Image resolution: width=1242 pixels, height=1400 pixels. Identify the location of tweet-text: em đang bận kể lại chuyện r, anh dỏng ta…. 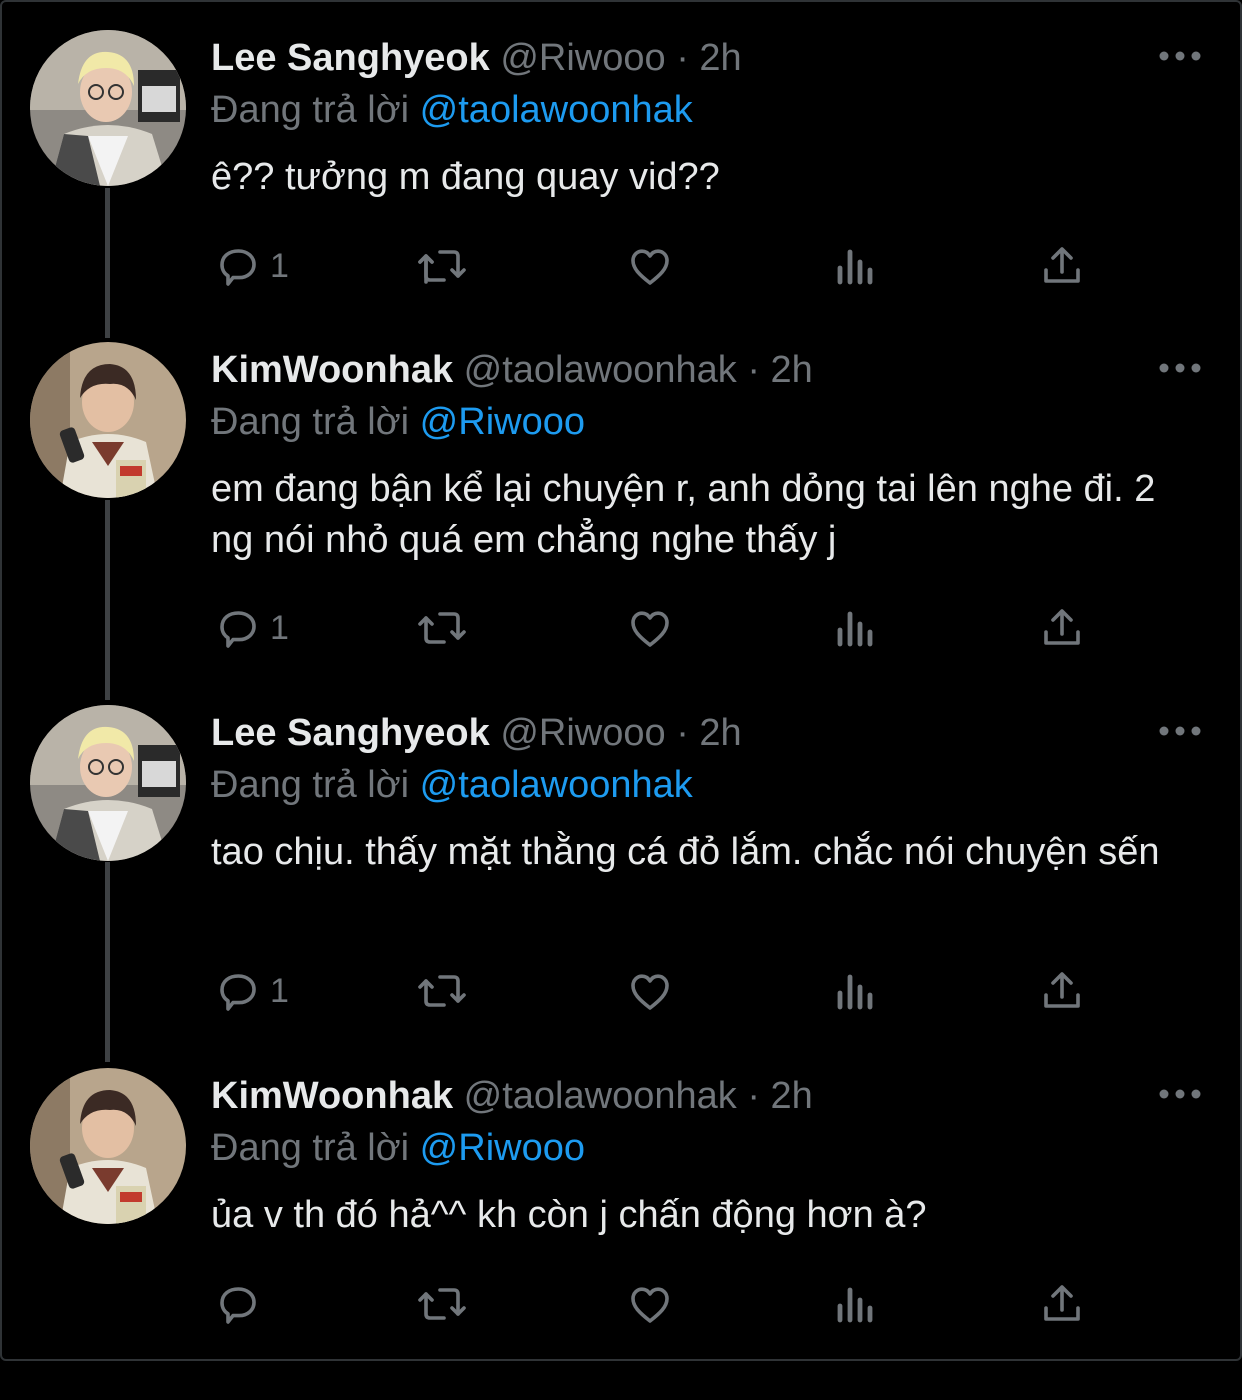
(683, 514).